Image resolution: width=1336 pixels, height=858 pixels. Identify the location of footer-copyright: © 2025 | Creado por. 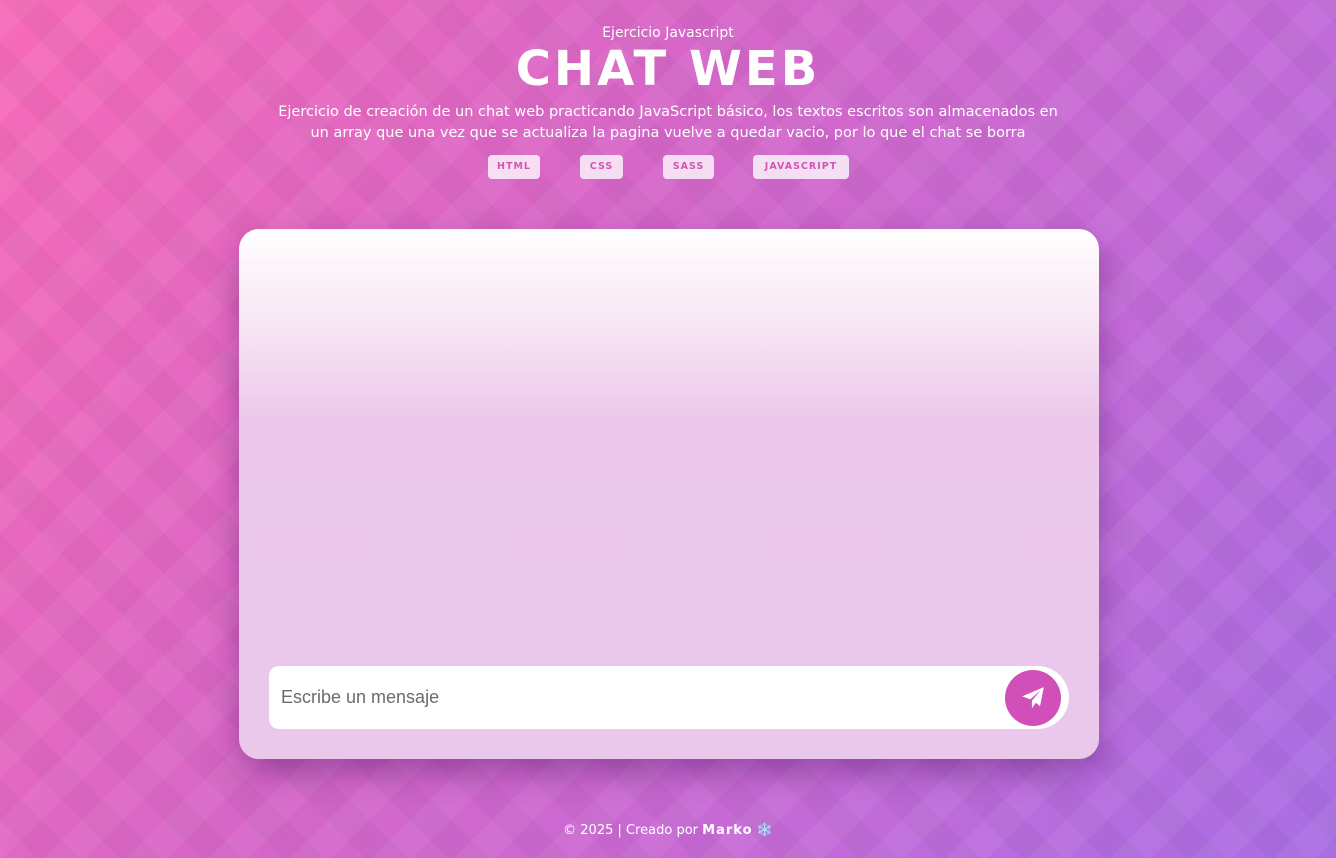
(631, 830).